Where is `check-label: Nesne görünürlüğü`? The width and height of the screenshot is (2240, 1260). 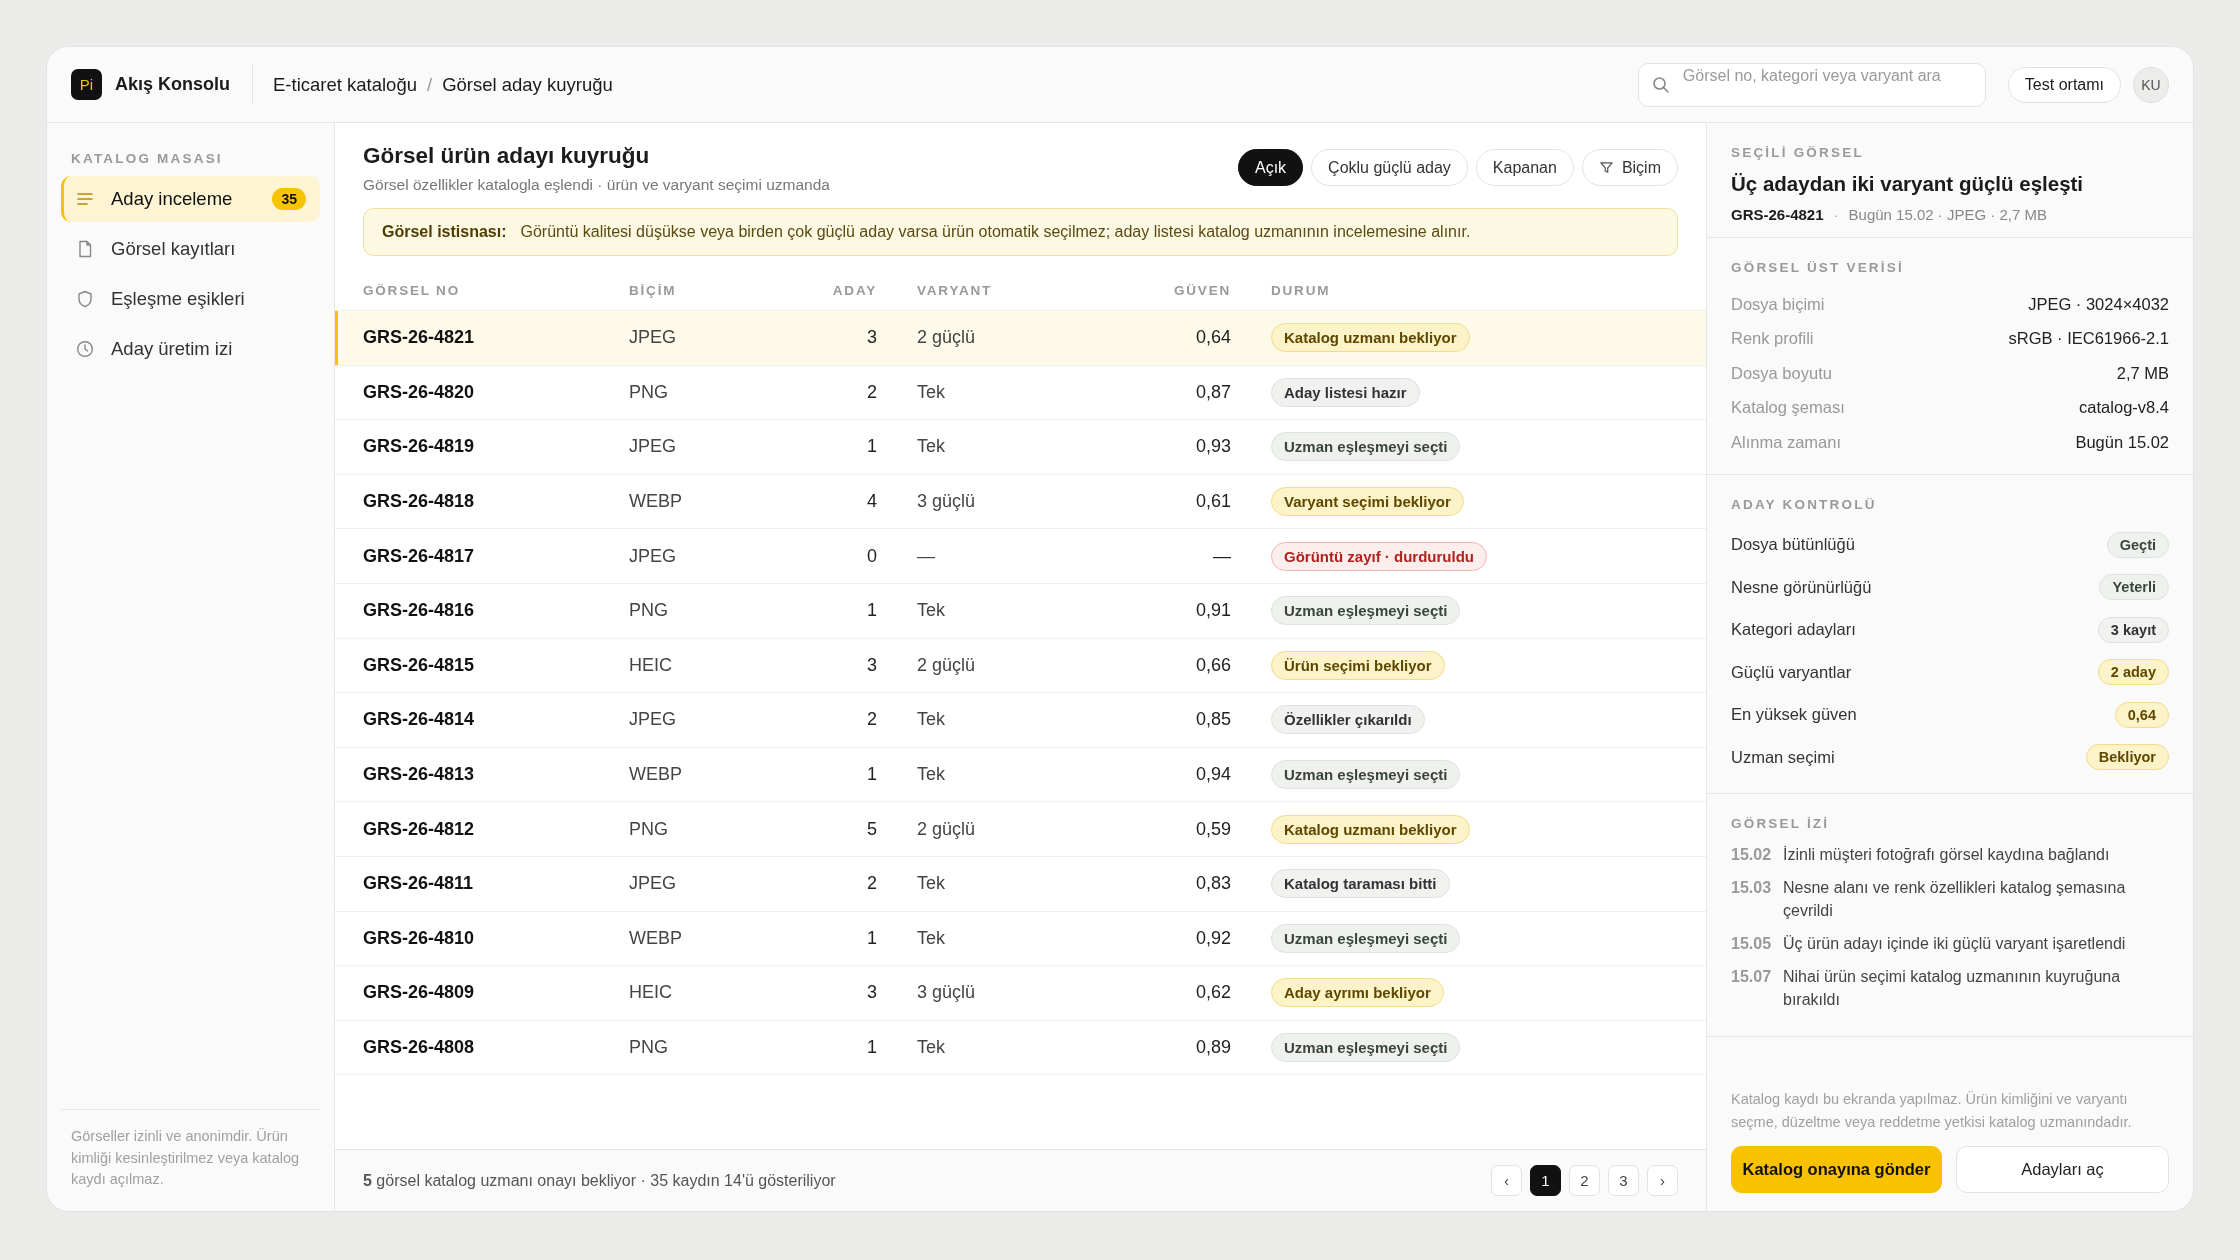 check-label: Nesne görünürlüğü is located at coordinates (1801, 587).